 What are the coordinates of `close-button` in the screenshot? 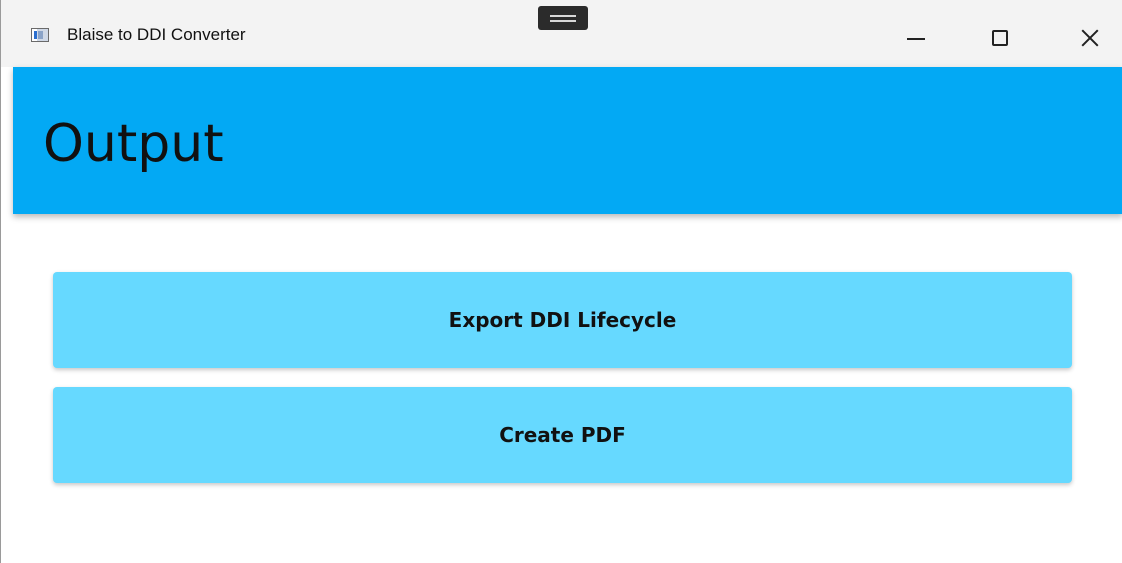 It's located at (1089, 34).